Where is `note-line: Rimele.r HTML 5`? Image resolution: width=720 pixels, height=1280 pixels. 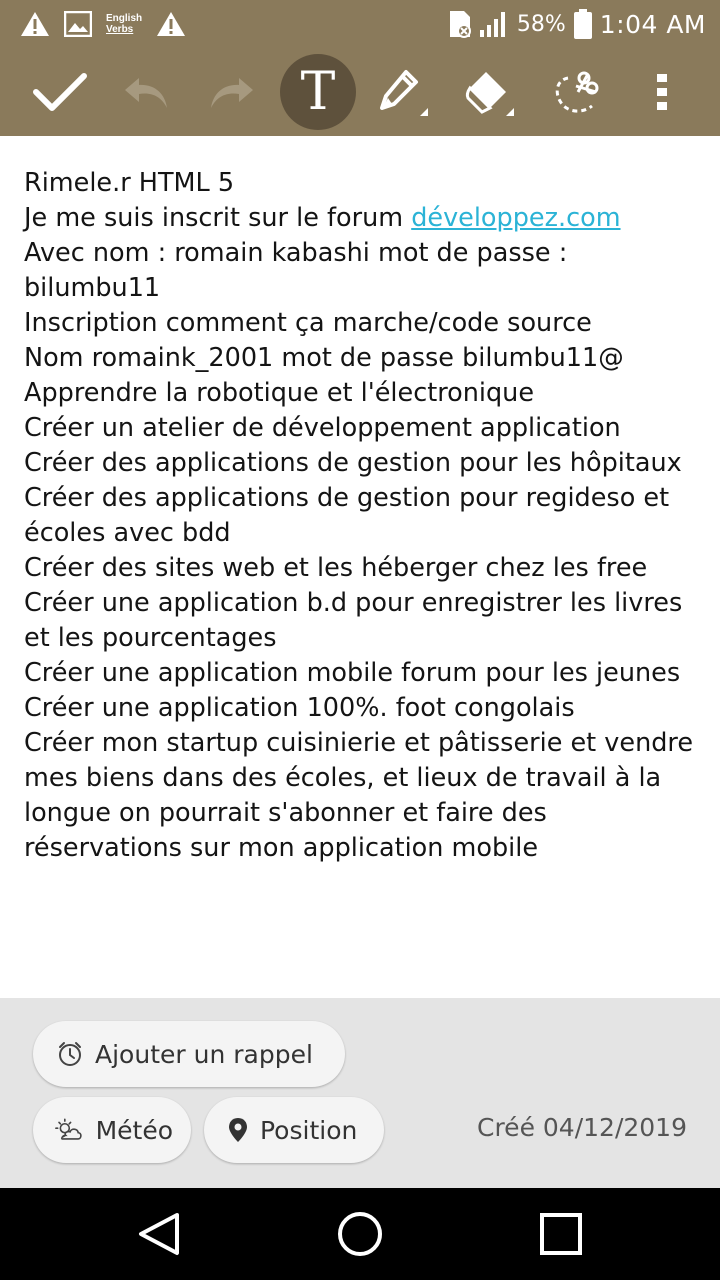
note-line: Rimele.r HTML 5 is located at coordinates (129, 183).